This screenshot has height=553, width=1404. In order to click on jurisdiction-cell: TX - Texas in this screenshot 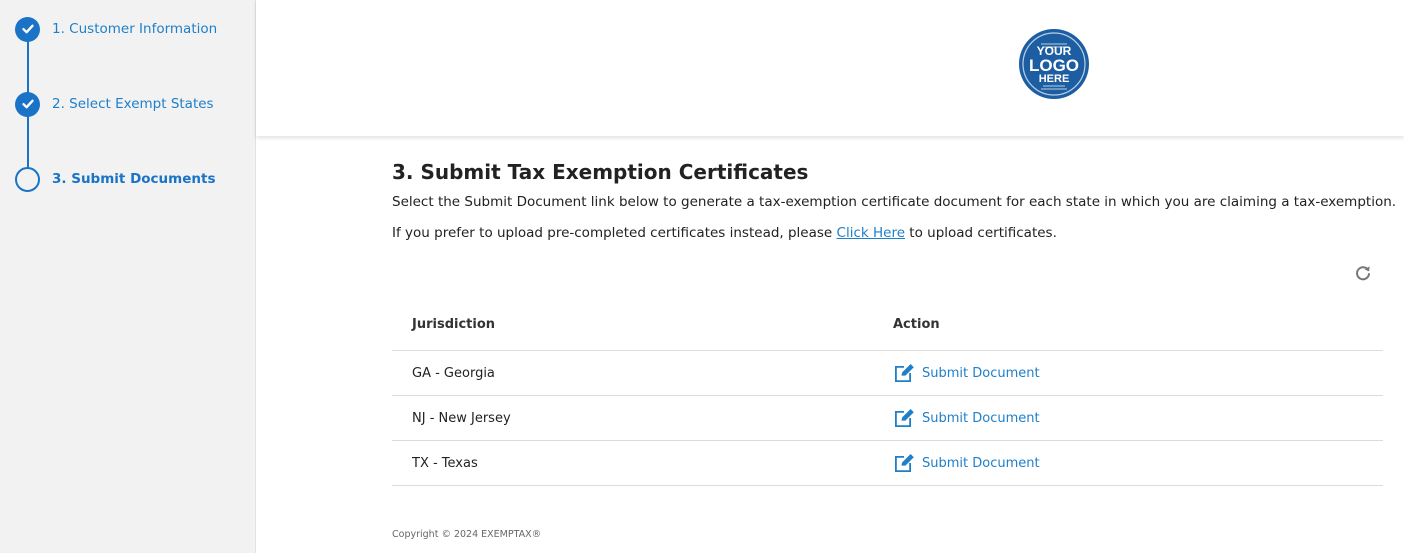, I will do `click(445, 463)`.